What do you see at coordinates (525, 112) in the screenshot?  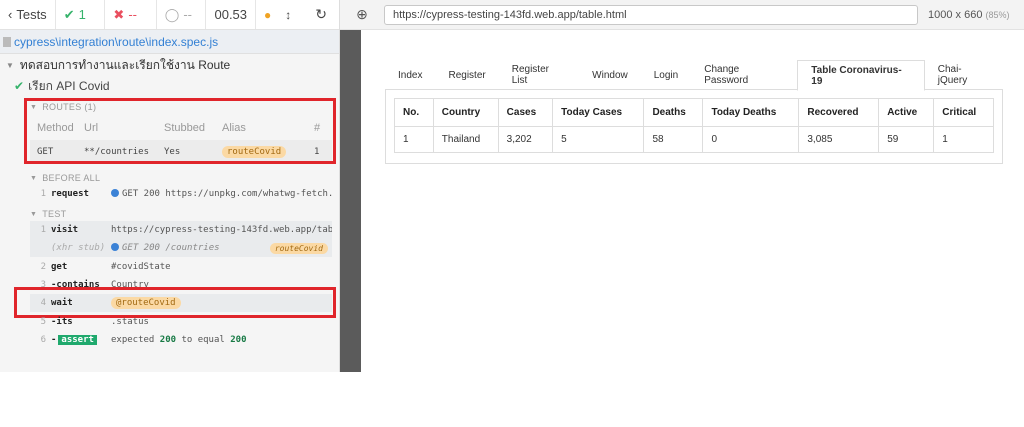 I see `col-cases: Cases` at bounding box center [525, 112].